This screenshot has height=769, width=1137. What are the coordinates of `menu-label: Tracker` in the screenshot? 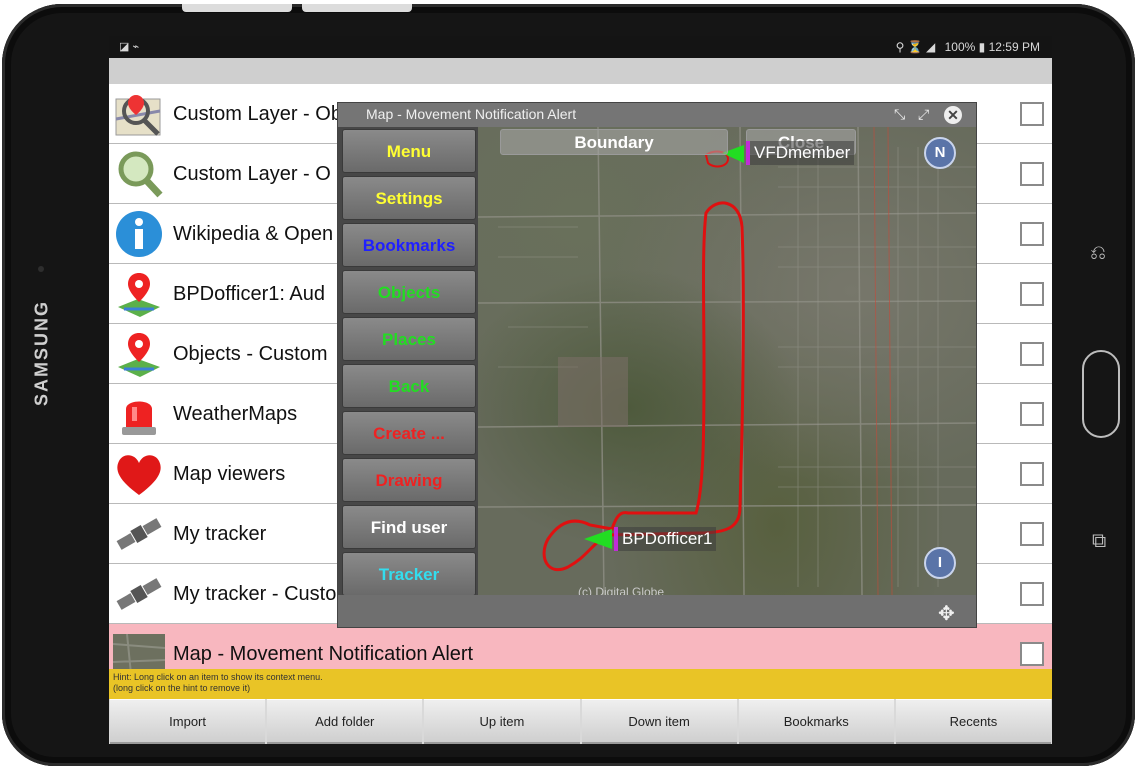 It's located at (409, 574).